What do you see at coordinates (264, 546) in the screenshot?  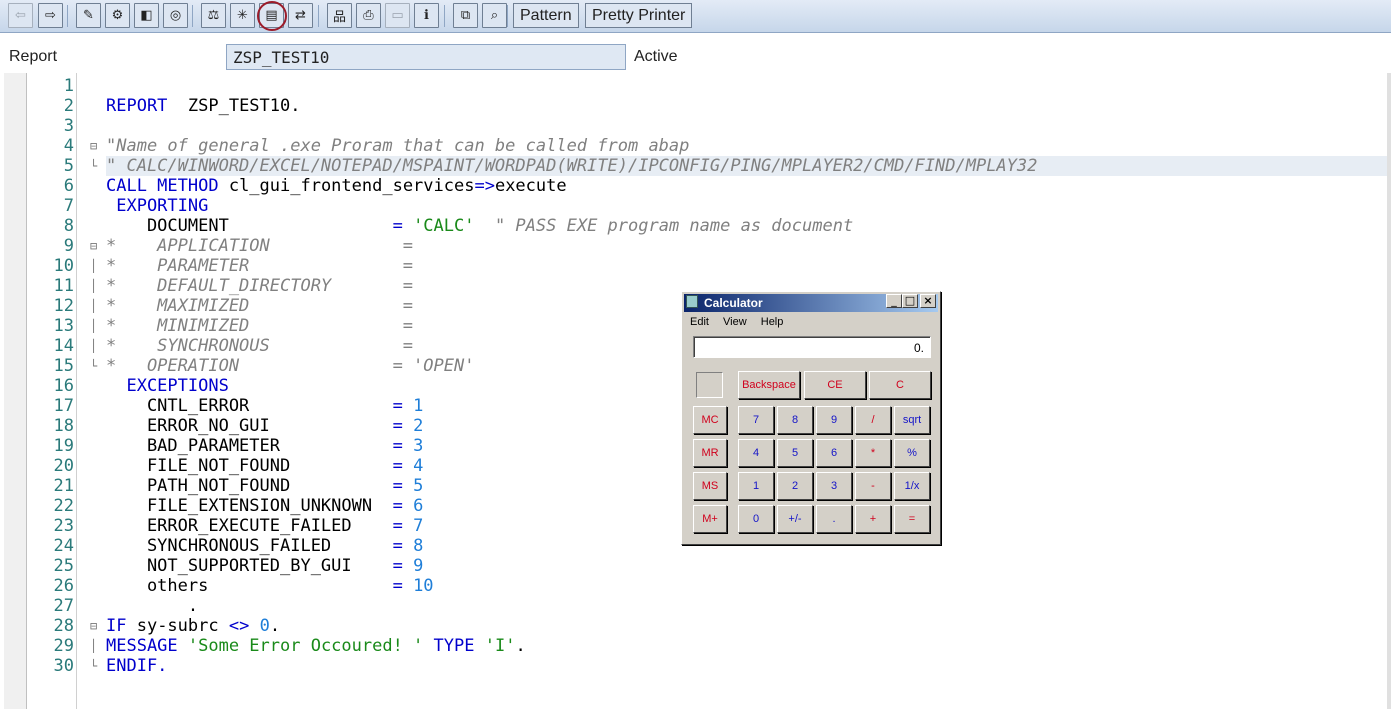 I see `code-text: SYNCHRONOUS_FAILED = 8` at bounding box center [264, 546].